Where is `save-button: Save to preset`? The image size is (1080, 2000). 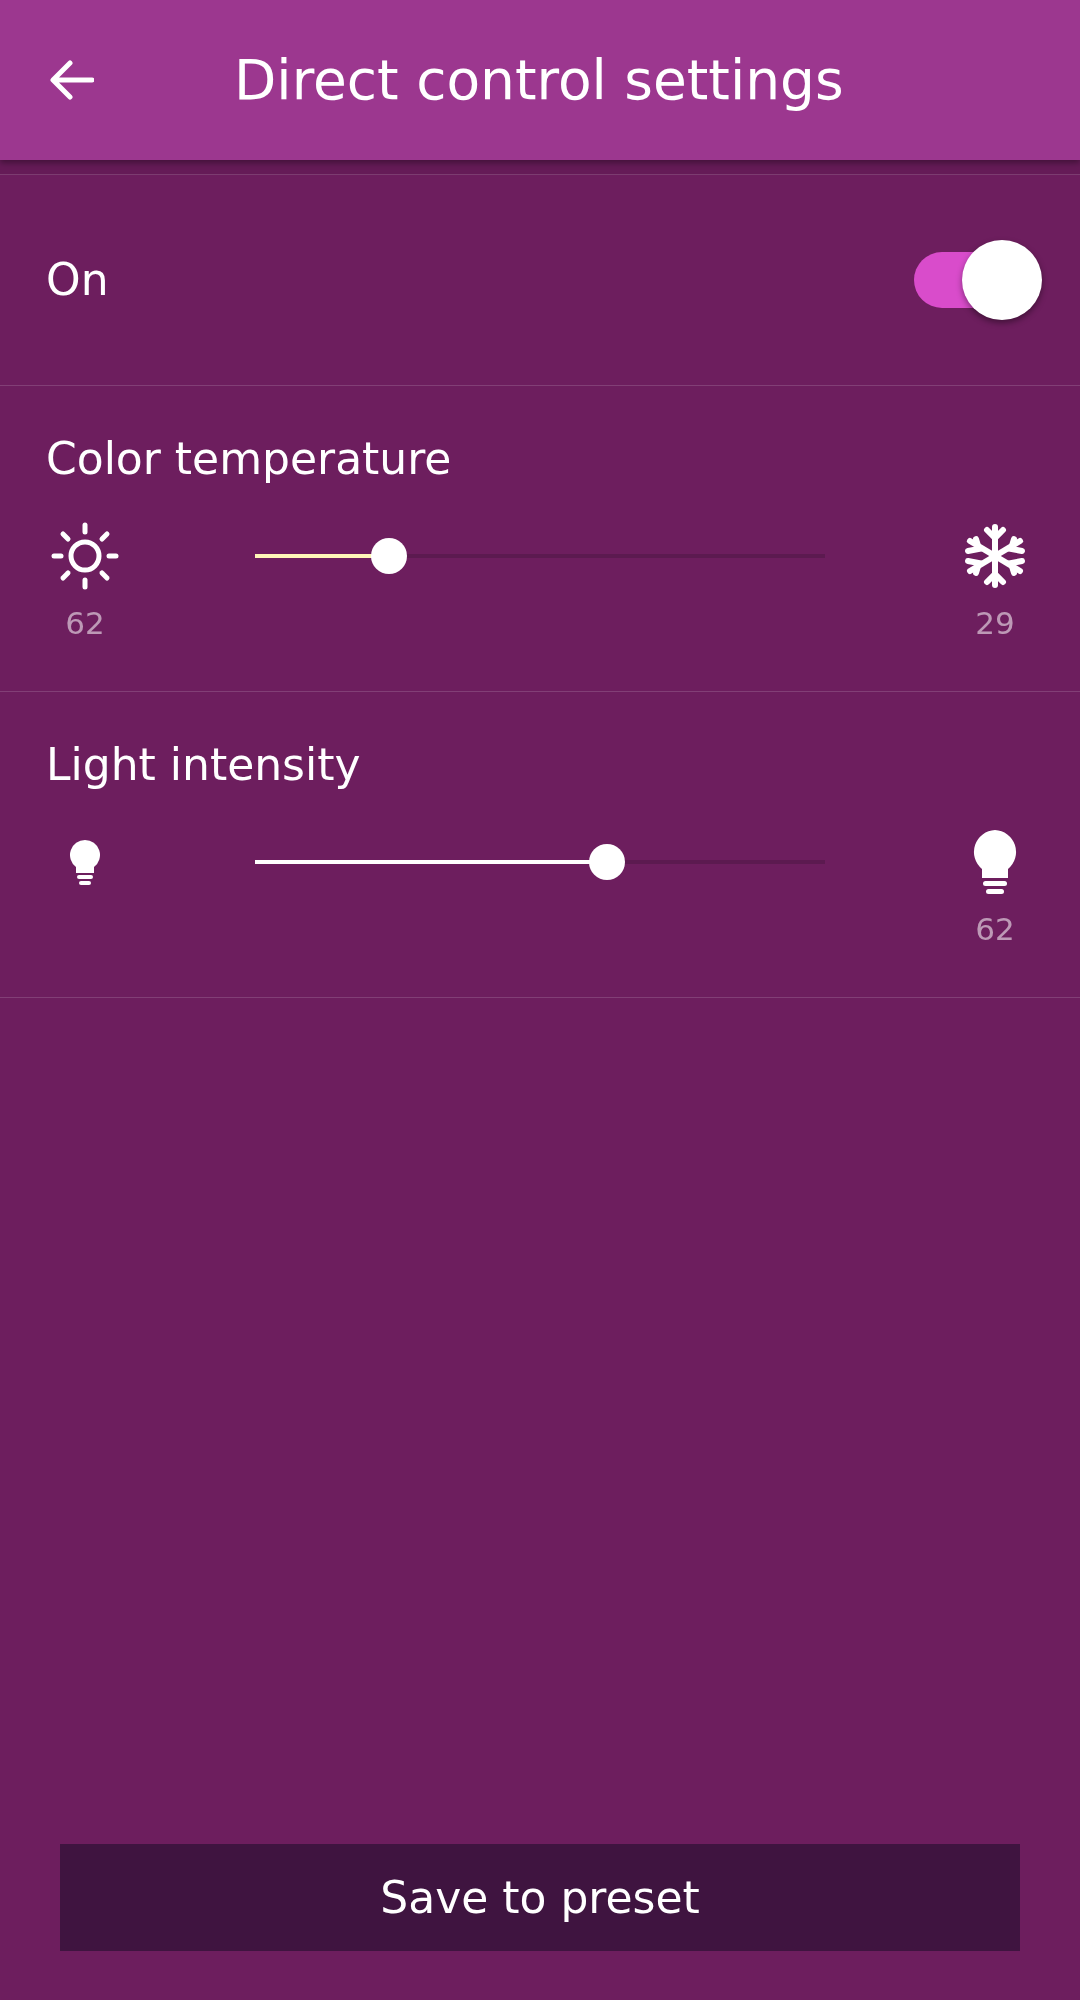
save-button: Save to preset is located at coordinates (540, 1897).